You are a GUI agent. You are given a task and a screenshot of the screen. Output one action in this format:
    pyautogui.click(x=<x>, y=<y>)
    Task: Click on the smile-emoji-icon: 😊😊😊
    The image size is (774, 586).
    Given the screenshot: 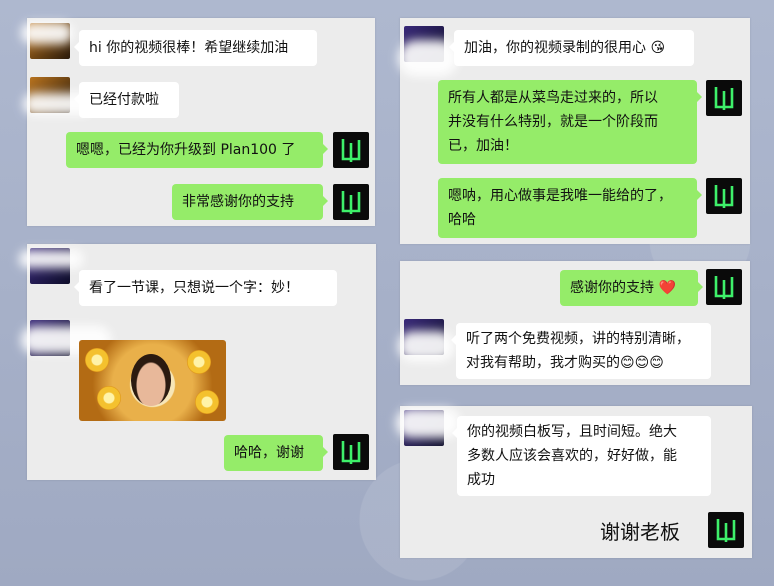 What is the action you would take?
    pyautogui.click(x=642, y=363)
    